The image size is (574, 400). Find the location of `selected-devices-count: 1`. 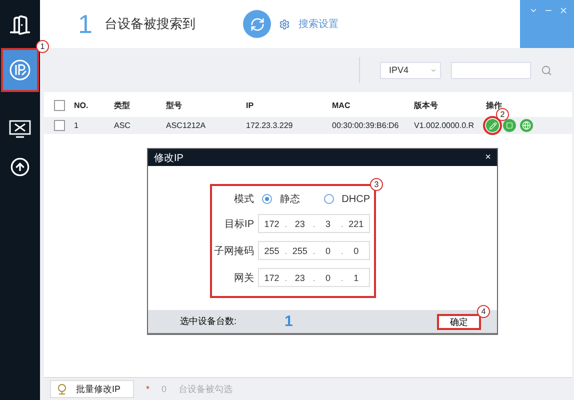

selected-devices-count: 1 is located at coordinates (288, 321).